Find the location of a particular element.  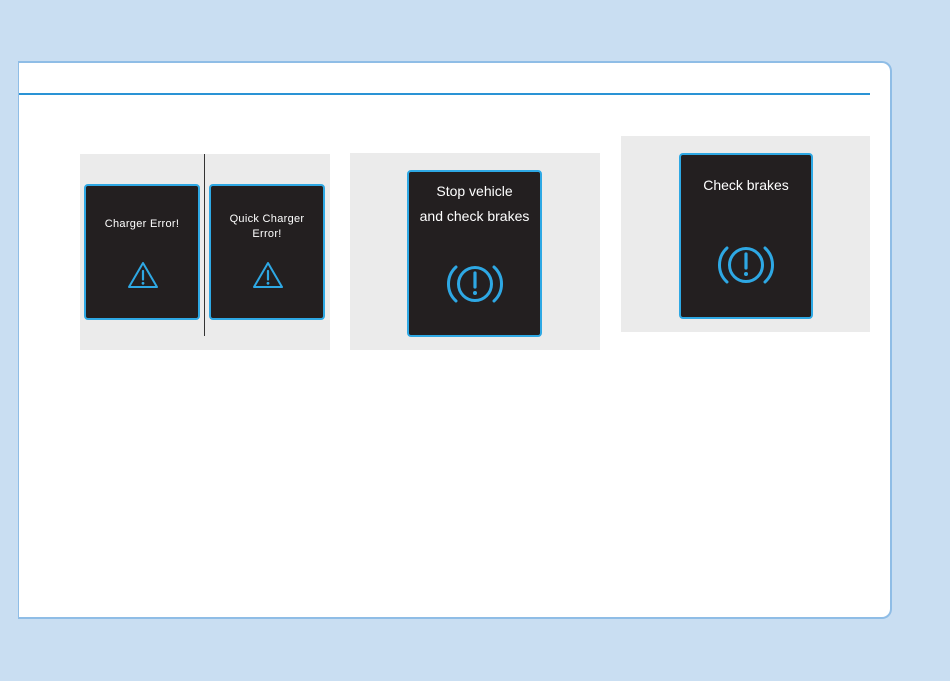

stop-vehicle-panel: Stop vehicle and check brakes is located at coordinates (475, 251).